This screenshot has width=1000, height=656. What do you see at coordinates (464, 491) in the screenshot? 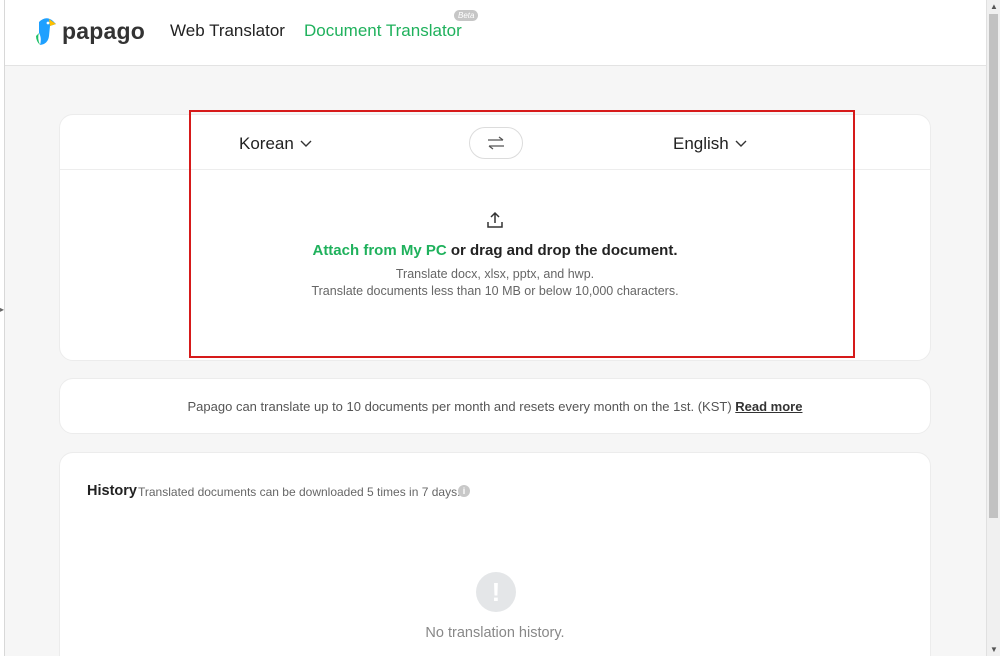
I see `info-icon: i` at bounding box center [464, 491].